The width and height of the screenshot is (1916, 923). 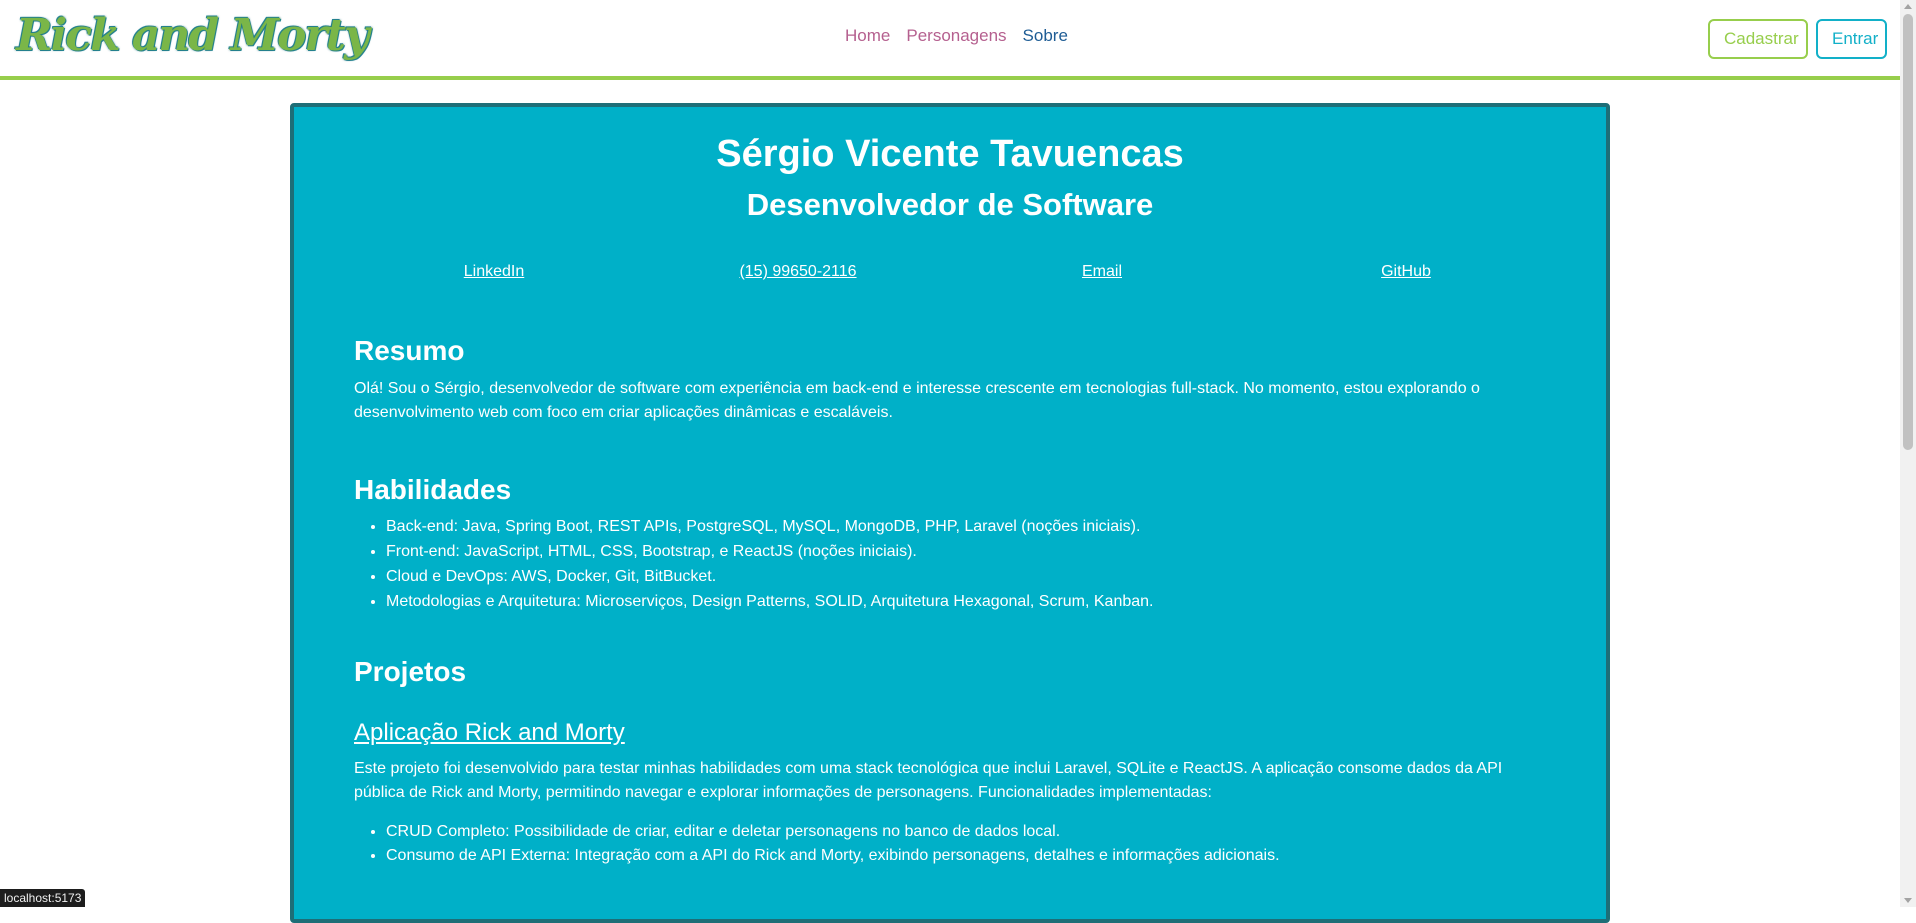 I want to click on scrollbar-thumb, so click(x=1908, y=232).